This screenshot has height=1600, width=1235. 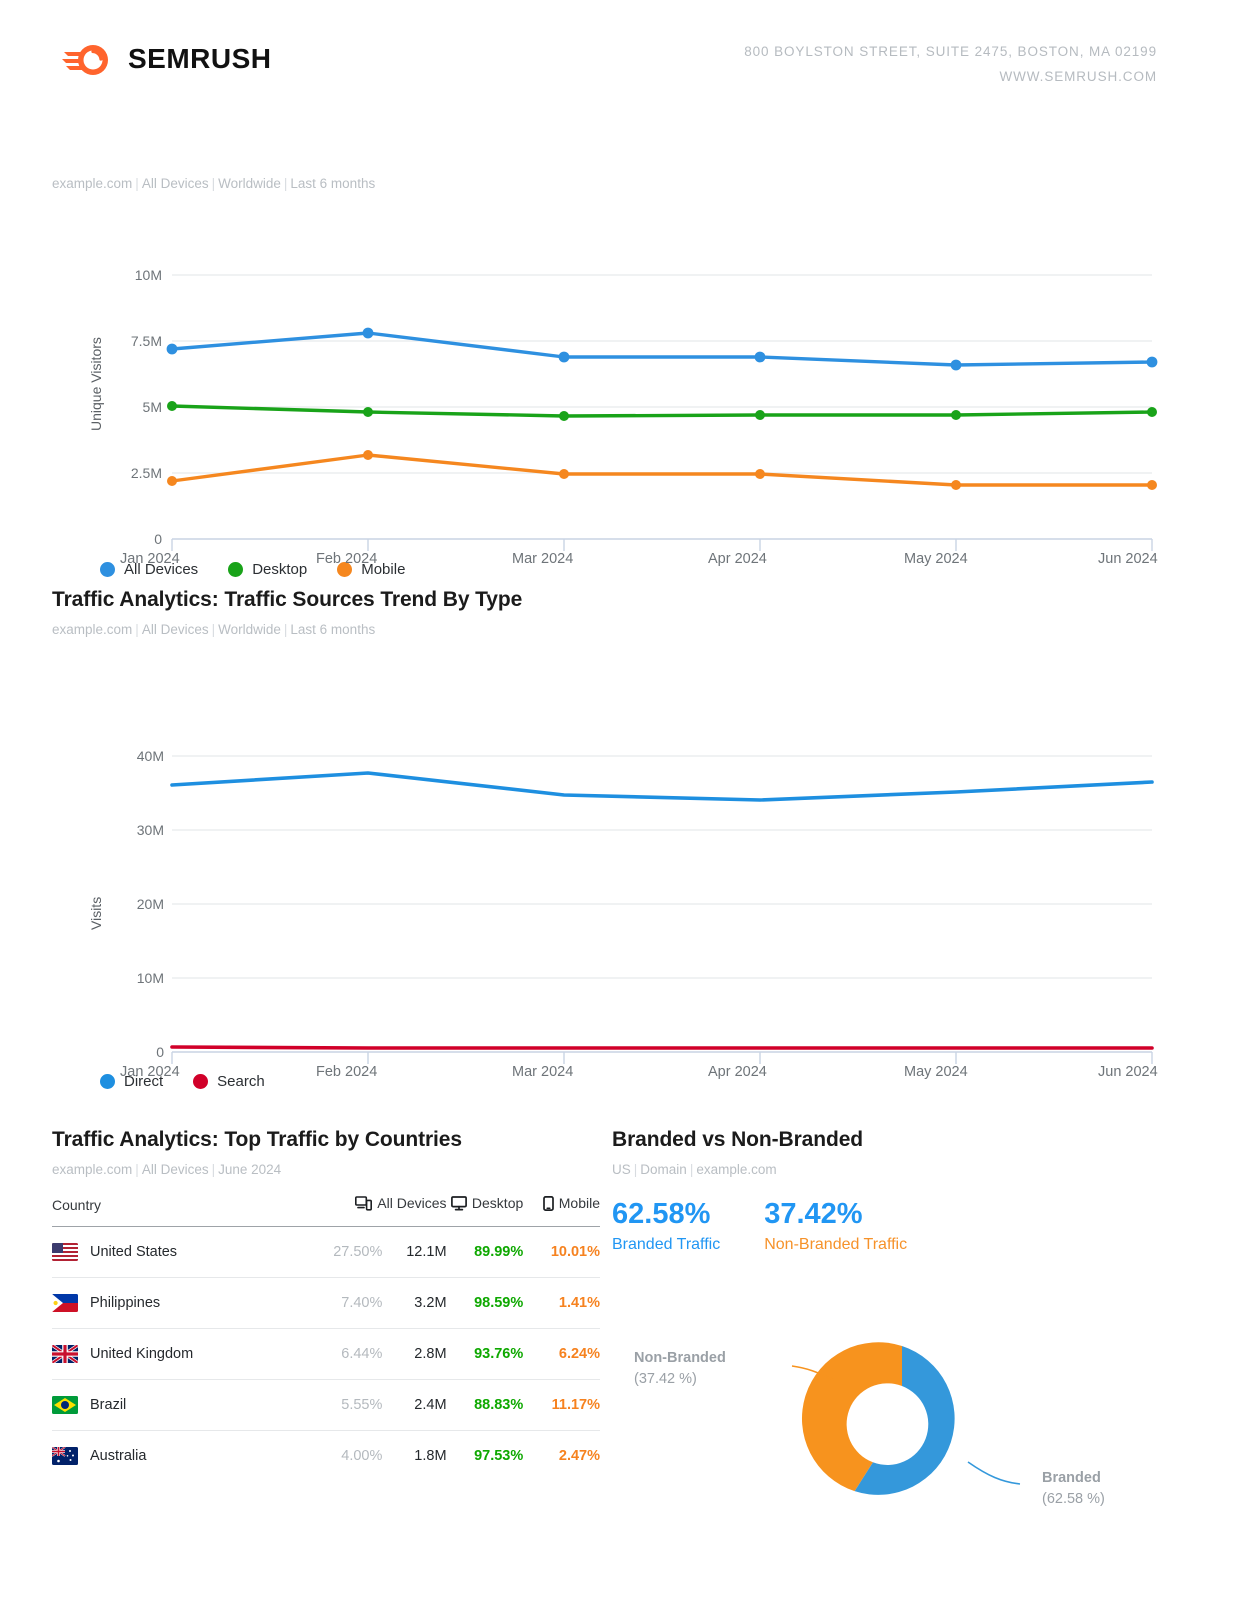 What do you see at coordinates (662, 412) in the screenshot?
I see `unique-visitors-plot` at bounding box center [662, 412].